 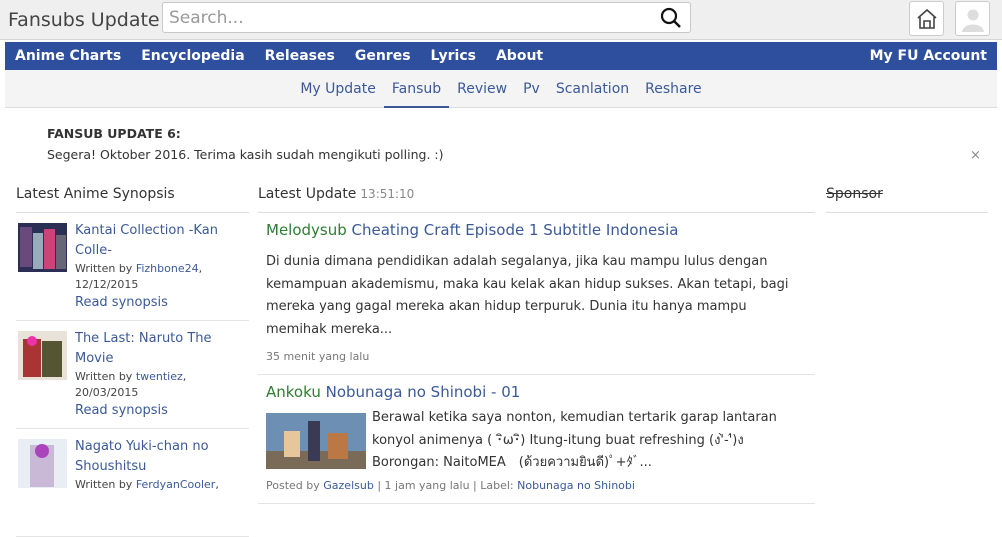 I want to click on author-link: twentiez, so click(x=159, y=376).